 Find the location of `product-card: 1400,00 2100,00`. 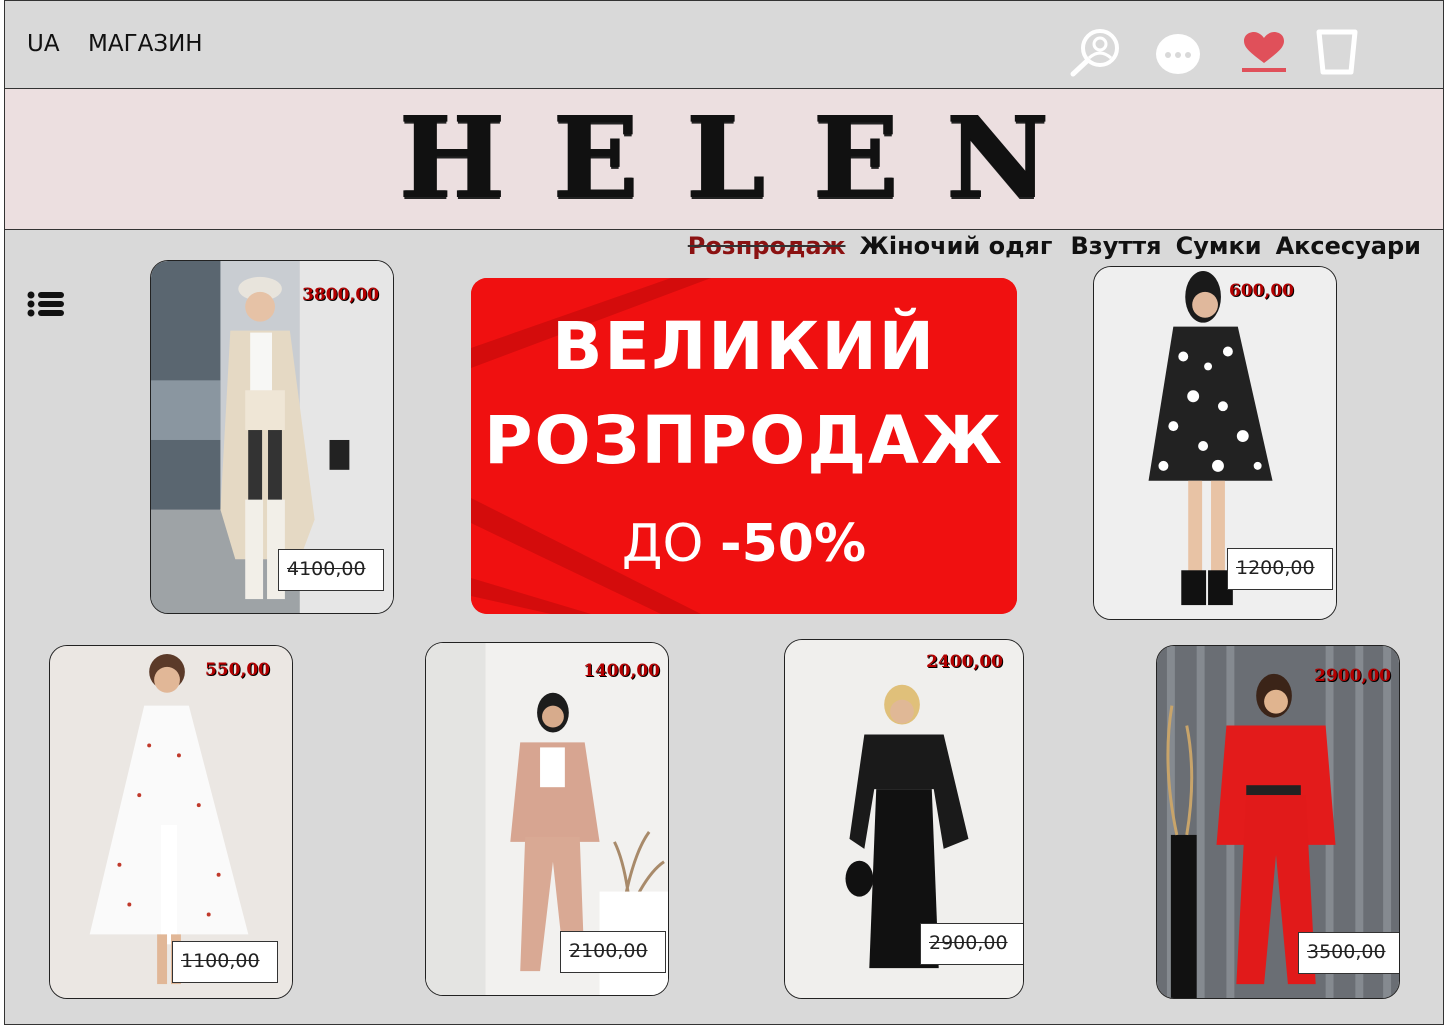

product-card: 1400,00 2100,00 is located at coordinates (547, 819).